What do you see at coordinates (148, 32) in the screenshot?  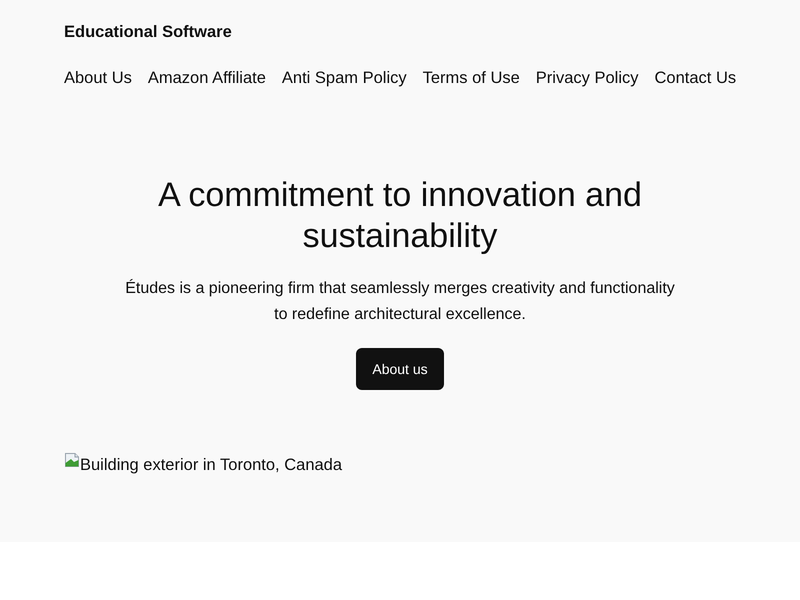 I see `site-title: Educational Software` at bounding box center [148, 32].